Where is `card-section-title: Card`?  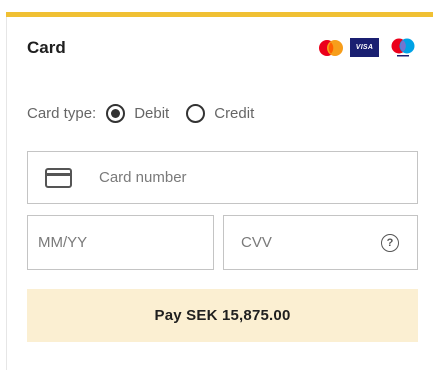 card-section-title: Card is located at coordinates (46, 47).